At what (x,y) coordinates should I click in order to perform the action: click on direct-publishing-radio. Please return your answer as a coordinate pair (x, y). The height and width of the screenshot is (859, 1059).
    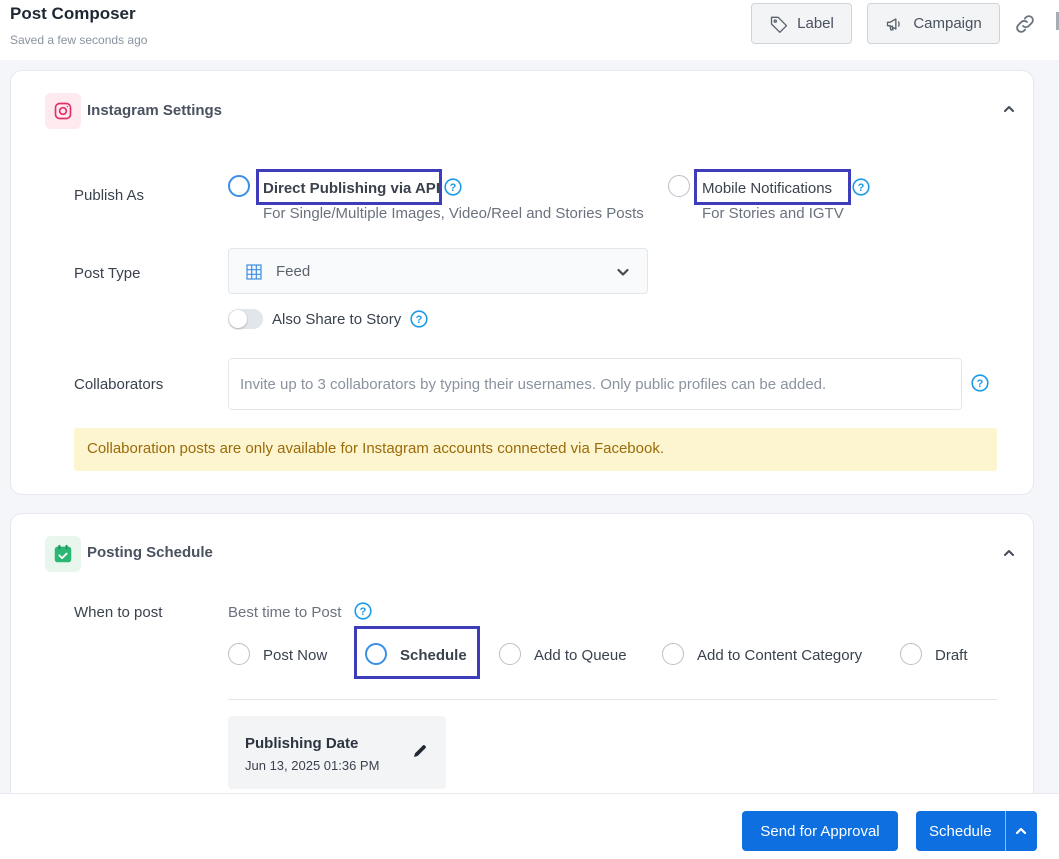
    Looking at the image, I should click on (239, 186).